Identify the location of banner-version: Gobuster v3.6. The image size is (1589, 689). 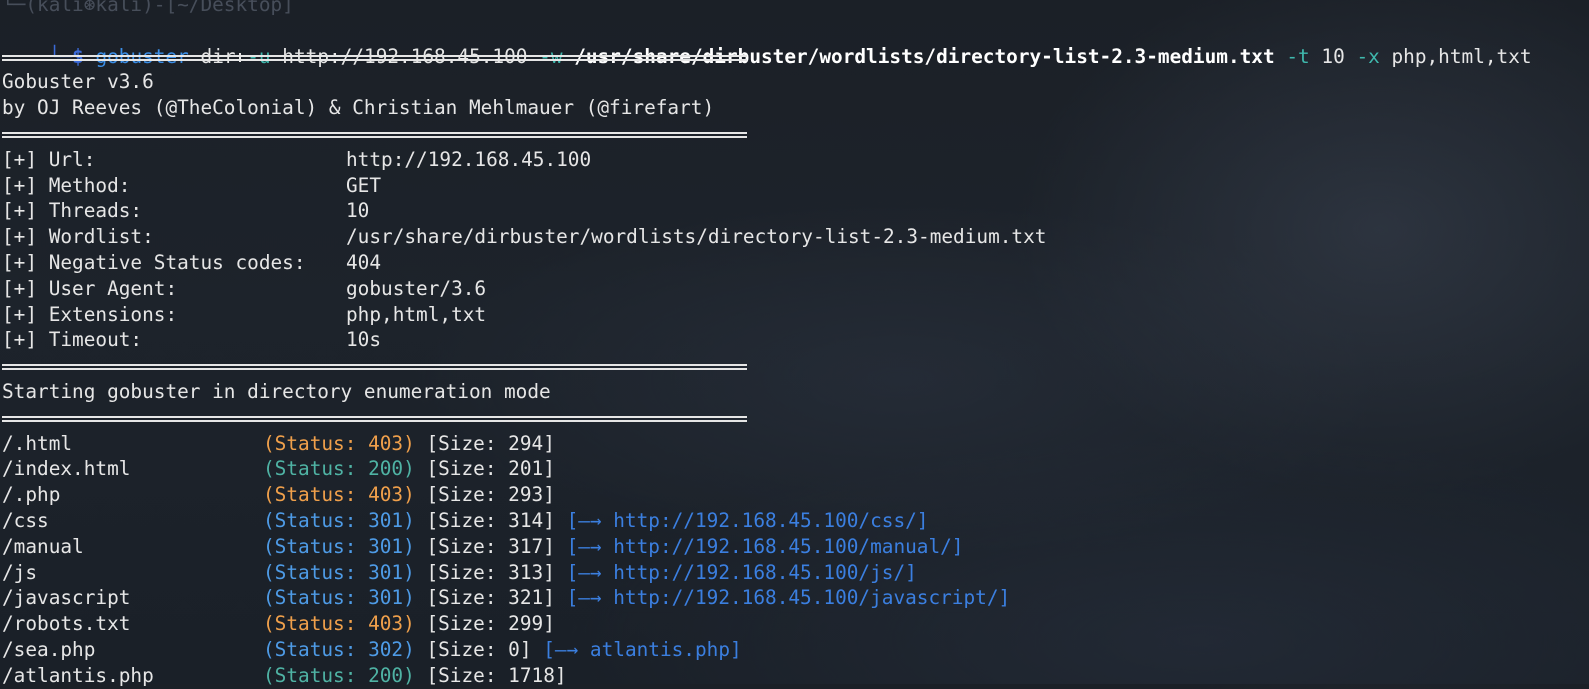
(78, 82).